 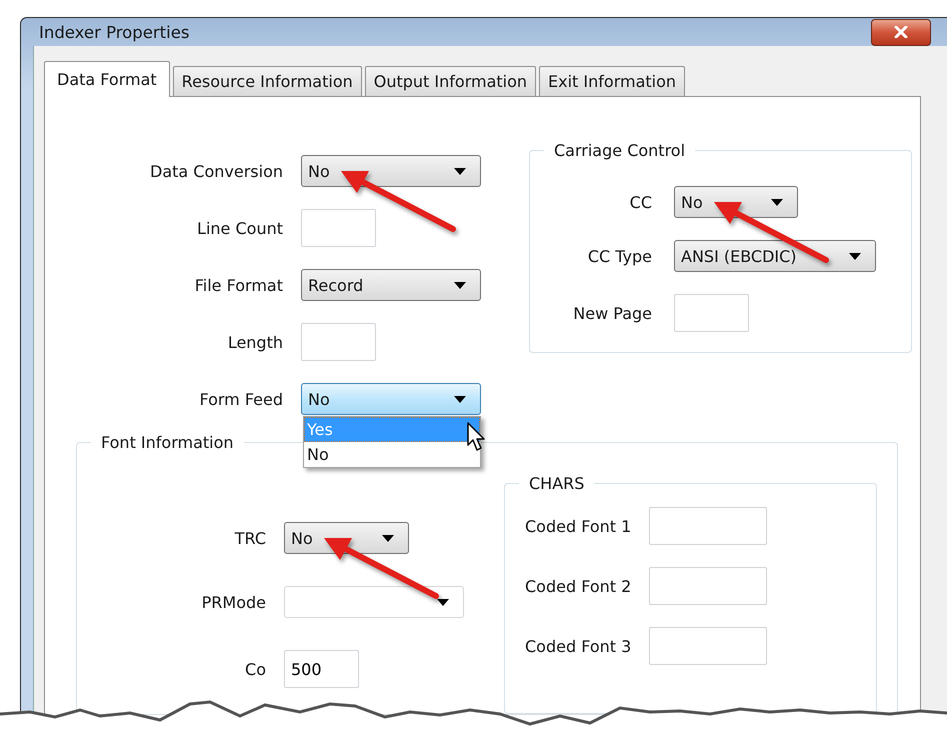 I want to click on window-title: Indexer Properties, so click(x=114, y=32).